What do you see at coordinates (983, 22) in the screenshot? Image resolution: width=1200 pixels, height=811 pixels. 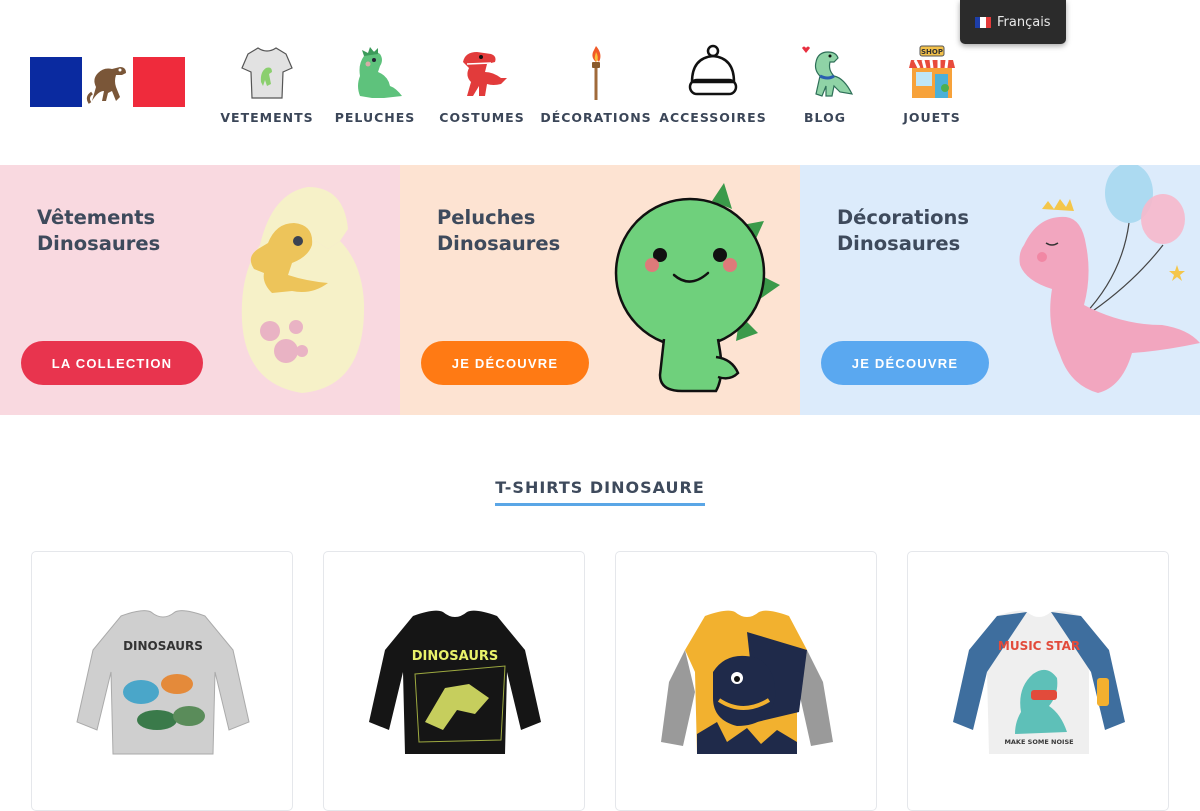 I see `french-flag-icon` at bounding box center [983, 22].